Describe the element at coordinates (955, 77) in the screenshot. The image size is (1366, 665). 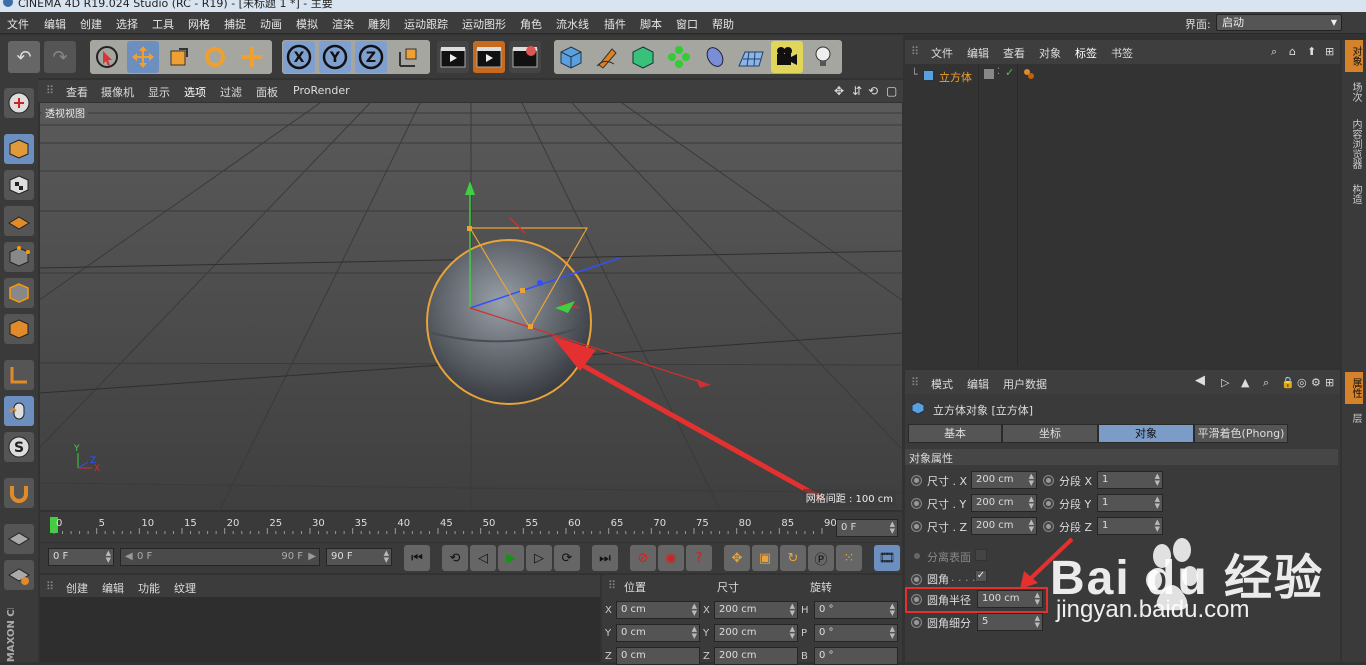
I see `object-name: 立方体` at that location.